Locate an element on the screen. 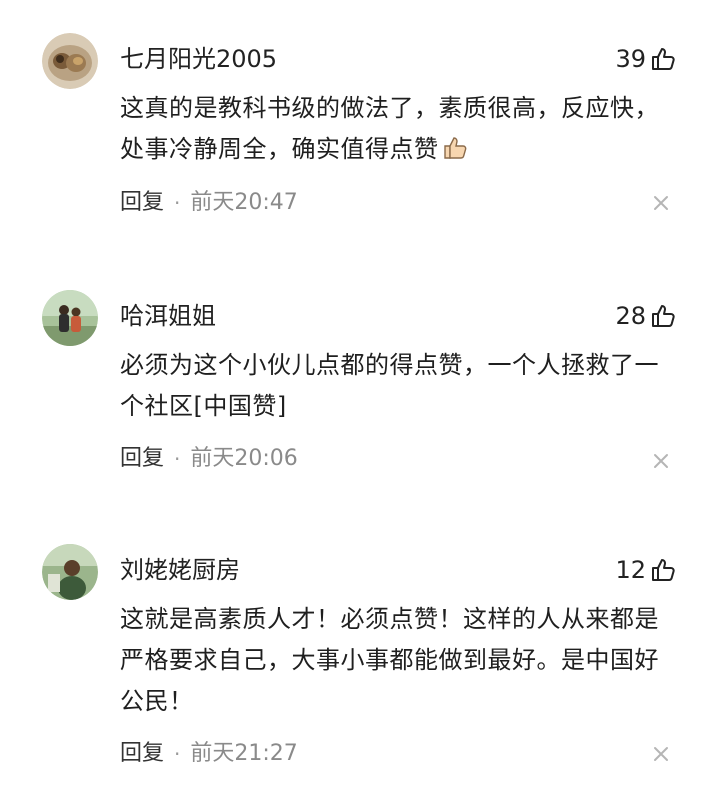  like-count: 12 is located at coordinates (630, 570).